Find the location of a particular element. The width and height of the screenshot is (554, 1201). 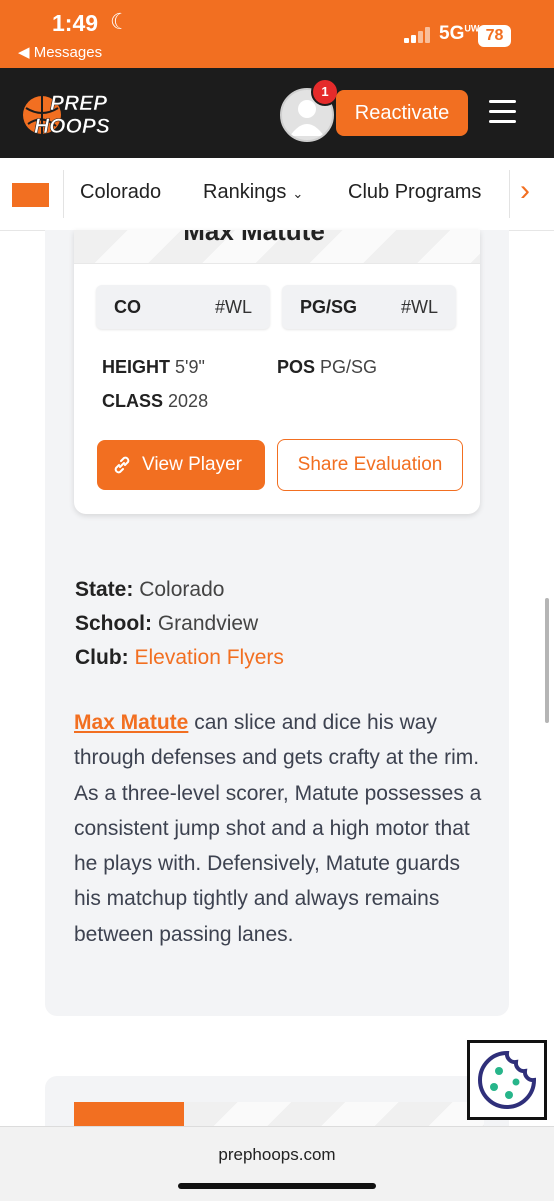

clock: 1:49 is located at coordinates (75, 23).